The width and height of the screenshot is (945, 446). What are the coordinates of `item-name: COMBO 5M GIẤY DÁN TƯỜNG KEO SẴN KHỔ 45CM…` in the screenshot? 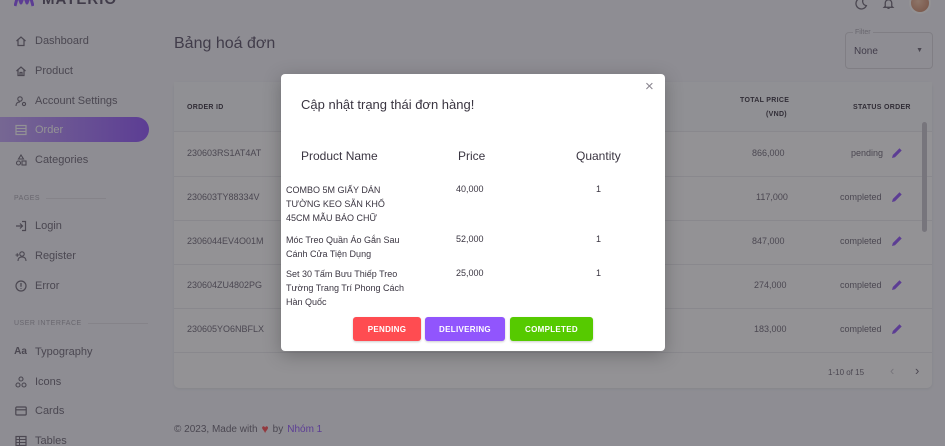 It's located at (335, 204).